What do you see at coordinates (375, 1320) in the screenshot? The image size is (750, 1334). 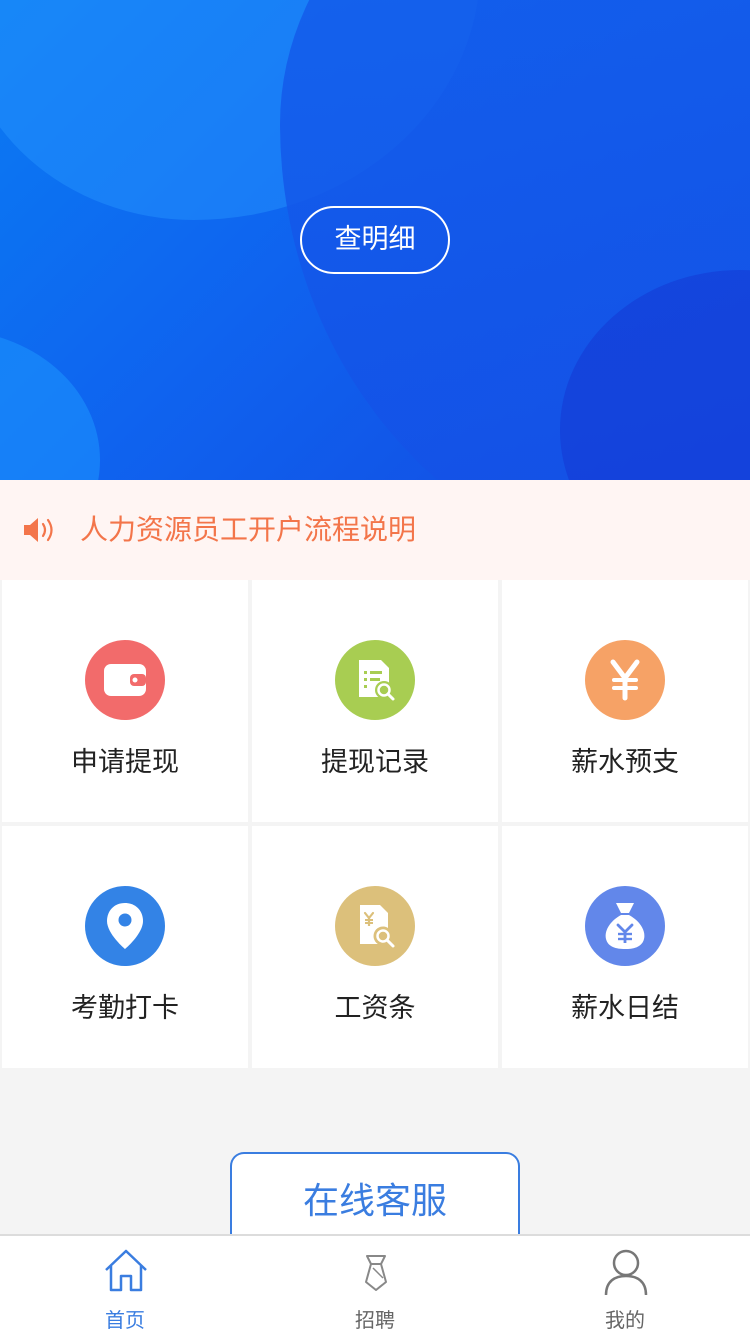 I see `tab-label: 招聘` at bounding box center [375, 1320].